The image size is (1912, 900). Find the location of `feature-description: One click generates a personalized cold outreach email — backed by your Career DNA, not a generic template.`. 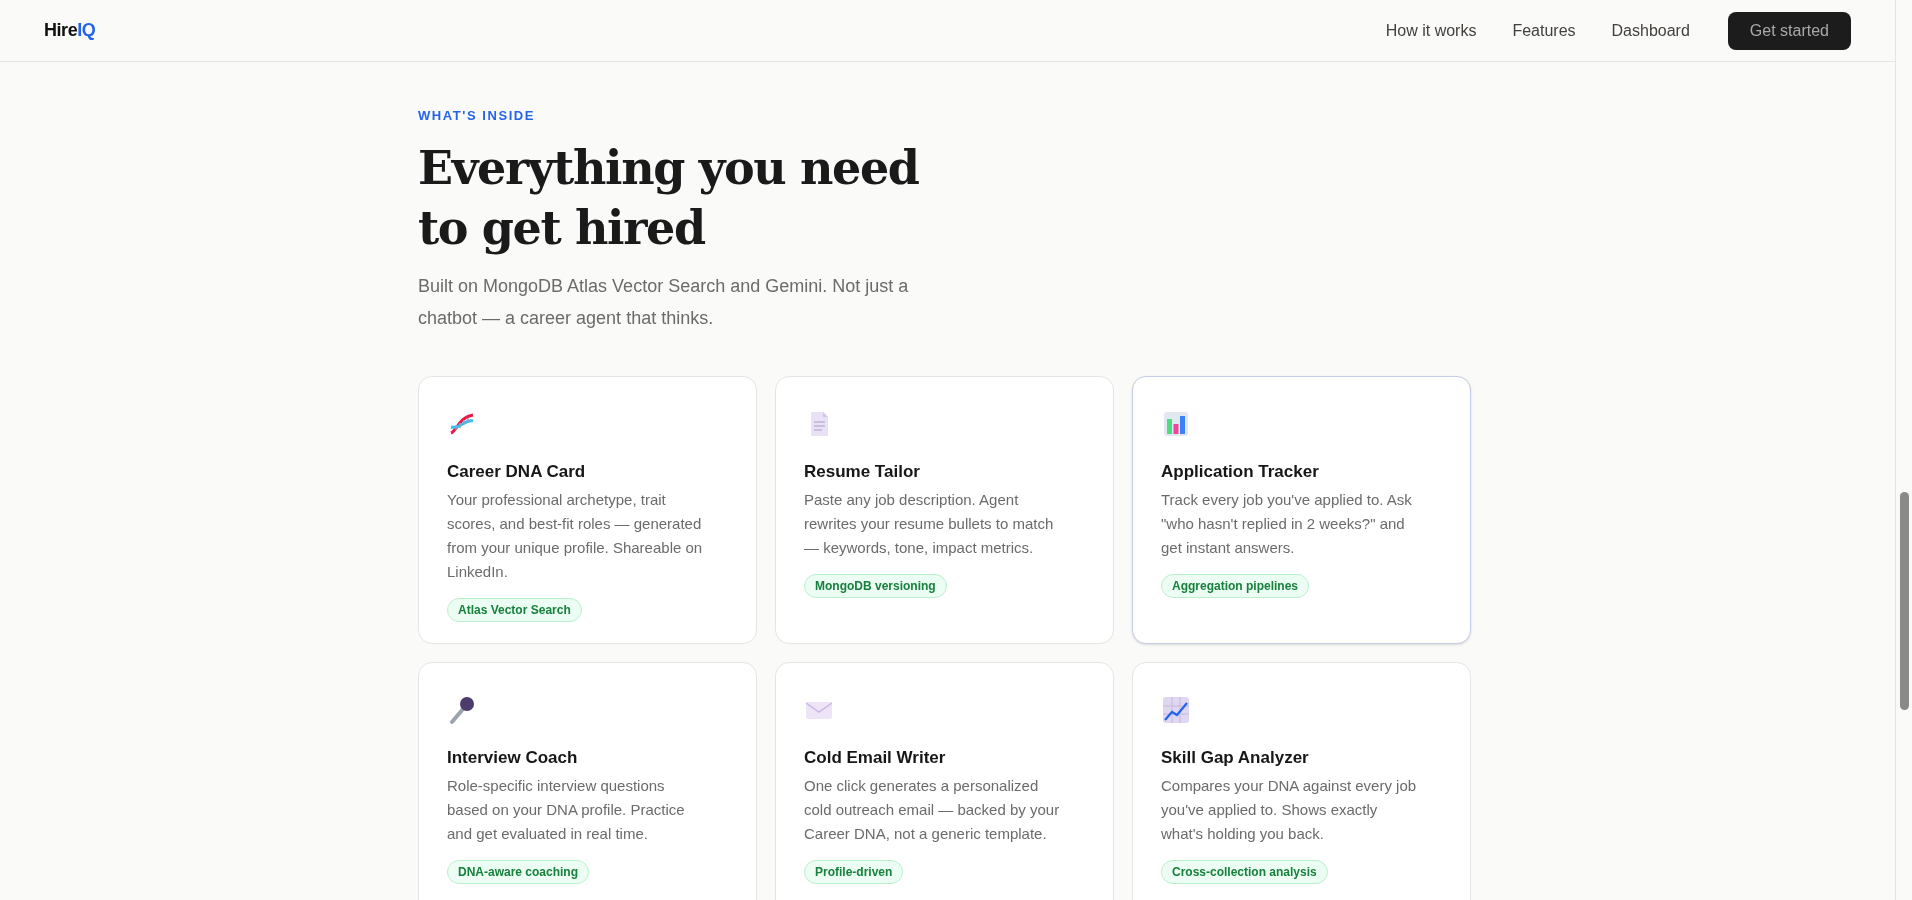

feature-description: One click generates a personalized cold outreach email — backed by your Career DNA, not a generic template. is located at coordinates (932, 810).